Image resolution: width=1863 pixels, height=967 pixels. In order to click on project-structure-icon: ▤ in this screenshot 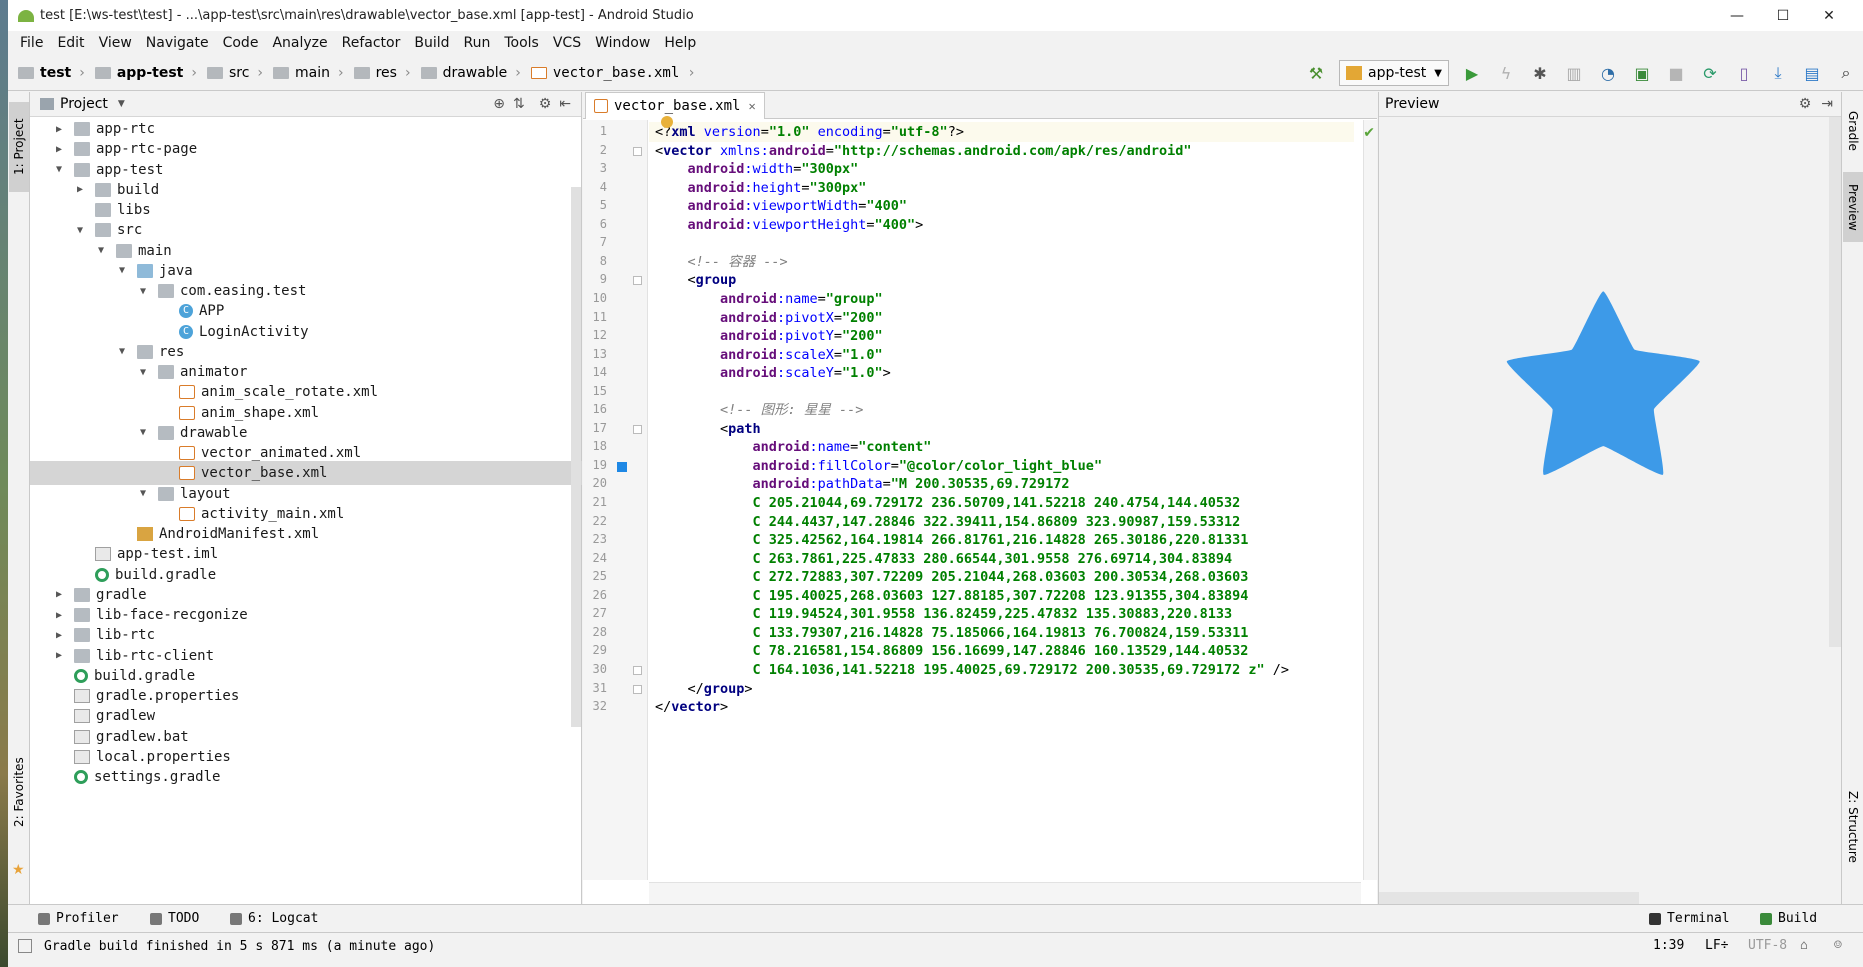, I will do `click(1812, 73)`.